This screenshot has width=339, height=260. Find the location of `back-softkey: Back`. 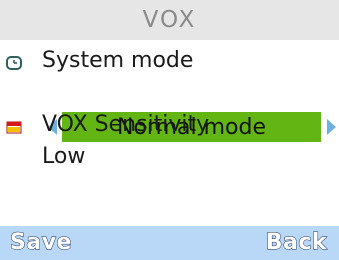

back-softkey: Back is located at coordinates (296, 243).